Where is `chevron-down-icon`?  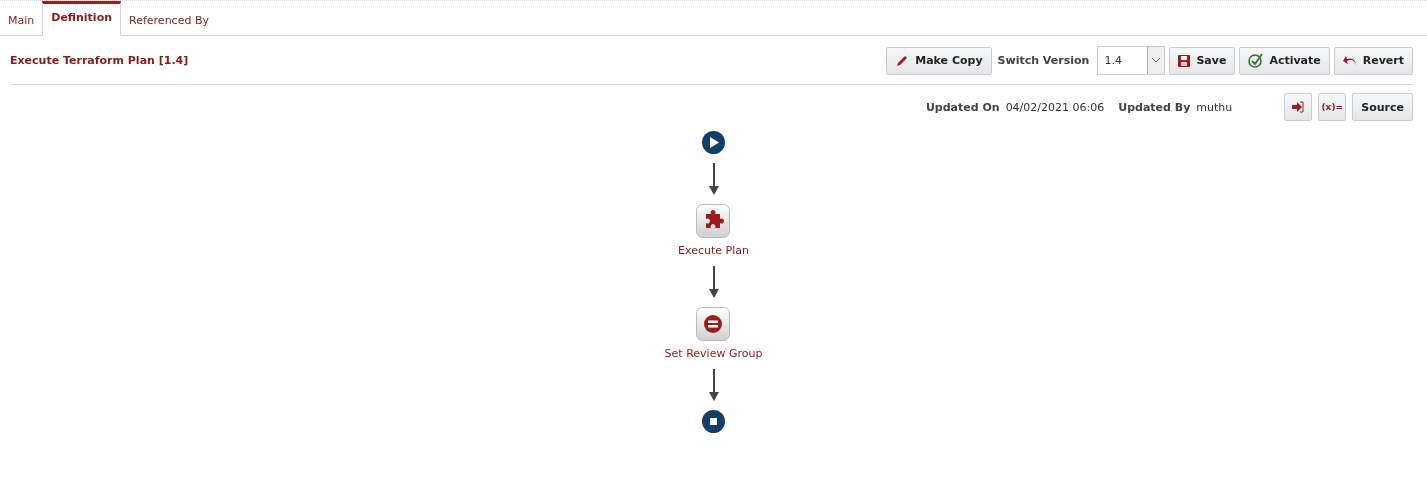
chevron-down-icon is located at coordinates (1156, 60).